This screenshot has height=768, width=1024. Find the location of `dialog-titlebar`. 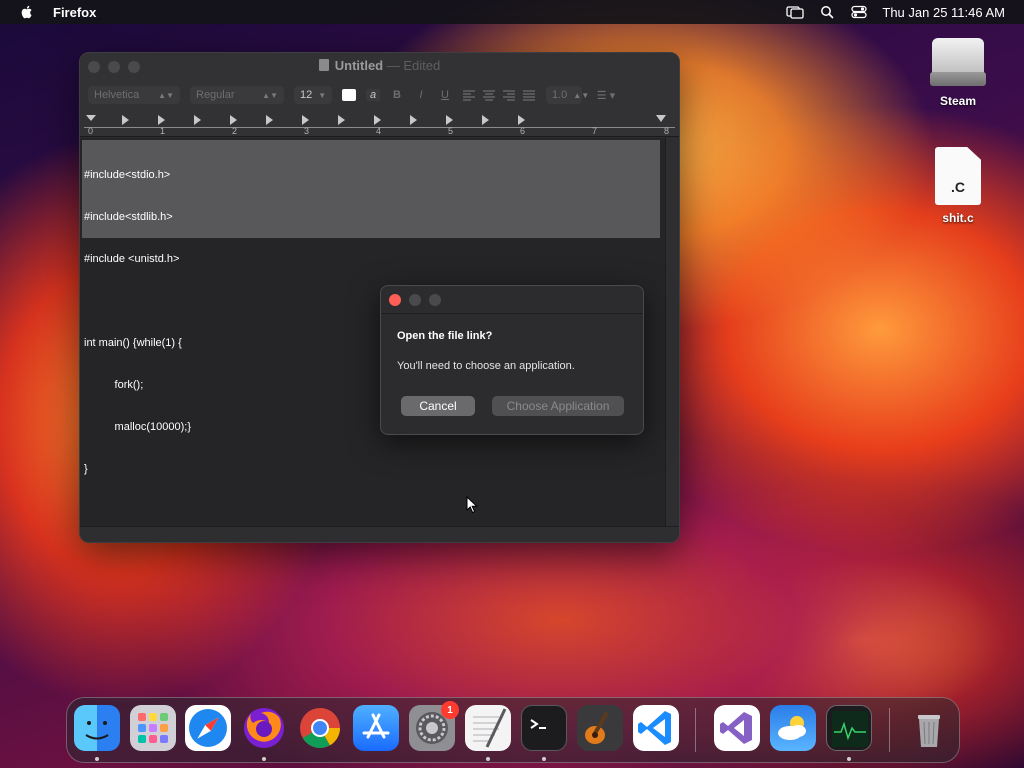

dialog-titlebar is located at coordinates (512, 300).